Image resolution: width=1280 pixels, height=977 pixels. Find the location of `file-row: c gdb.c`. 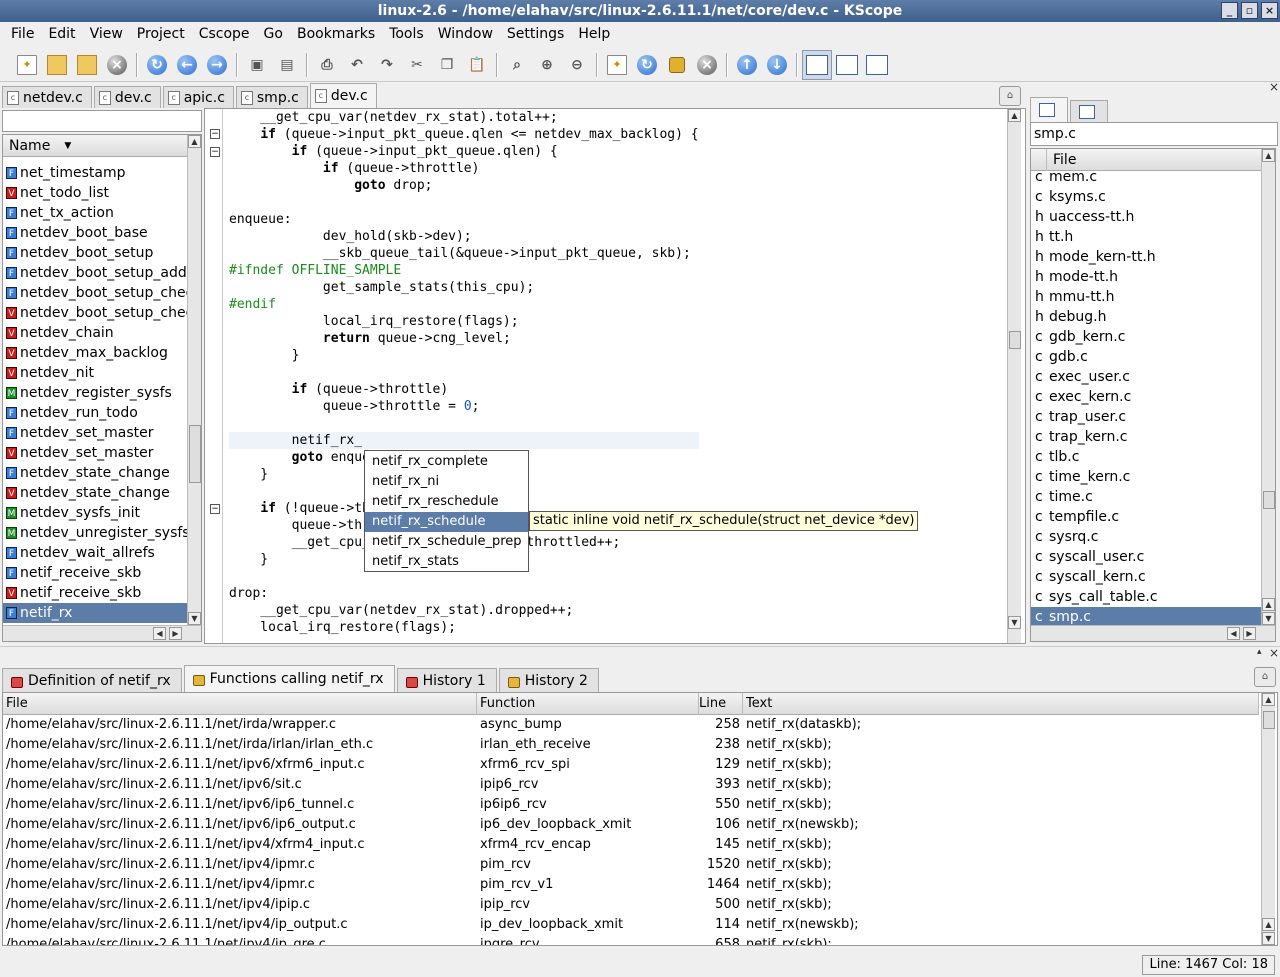

file-row: c gdb.c is located at coordinates (1146, 357).